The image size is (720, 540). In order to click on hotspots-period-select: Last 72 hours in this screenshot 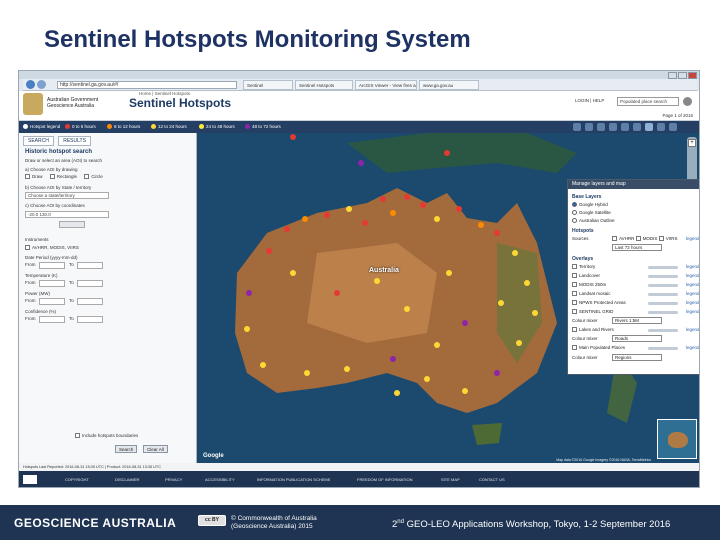, I will do `click(637, 247)`.